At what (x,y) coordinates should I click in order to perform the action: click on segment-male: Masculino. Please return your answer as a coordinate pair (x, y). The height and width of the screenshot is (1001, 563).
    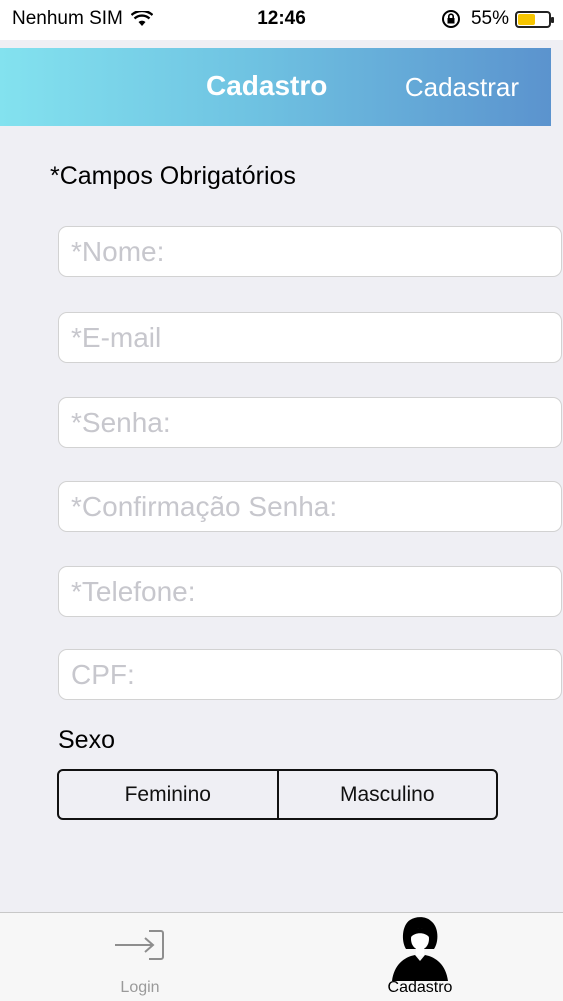
    Looking at the image, I should click on (386, 794).